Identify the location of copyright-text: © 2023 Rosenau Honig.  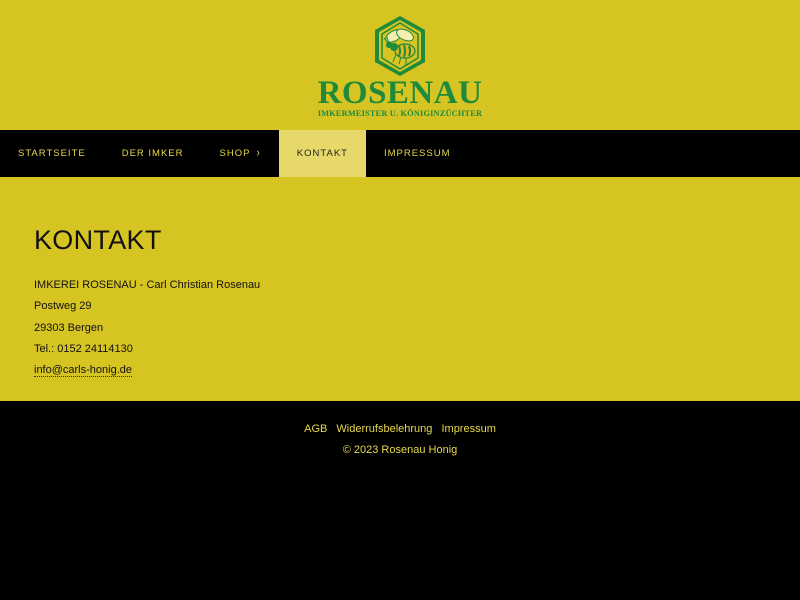
(400, 450).